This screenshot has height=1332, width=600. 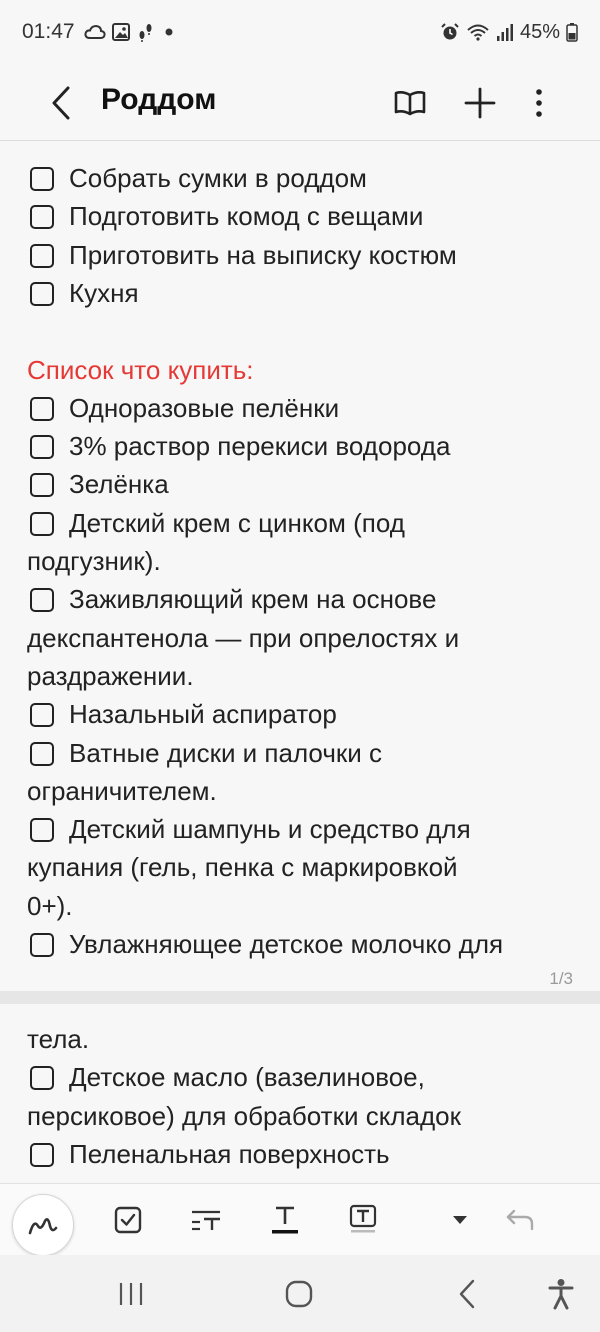 I want to click on note-text: подгузник)., so click(x=94, y=561).